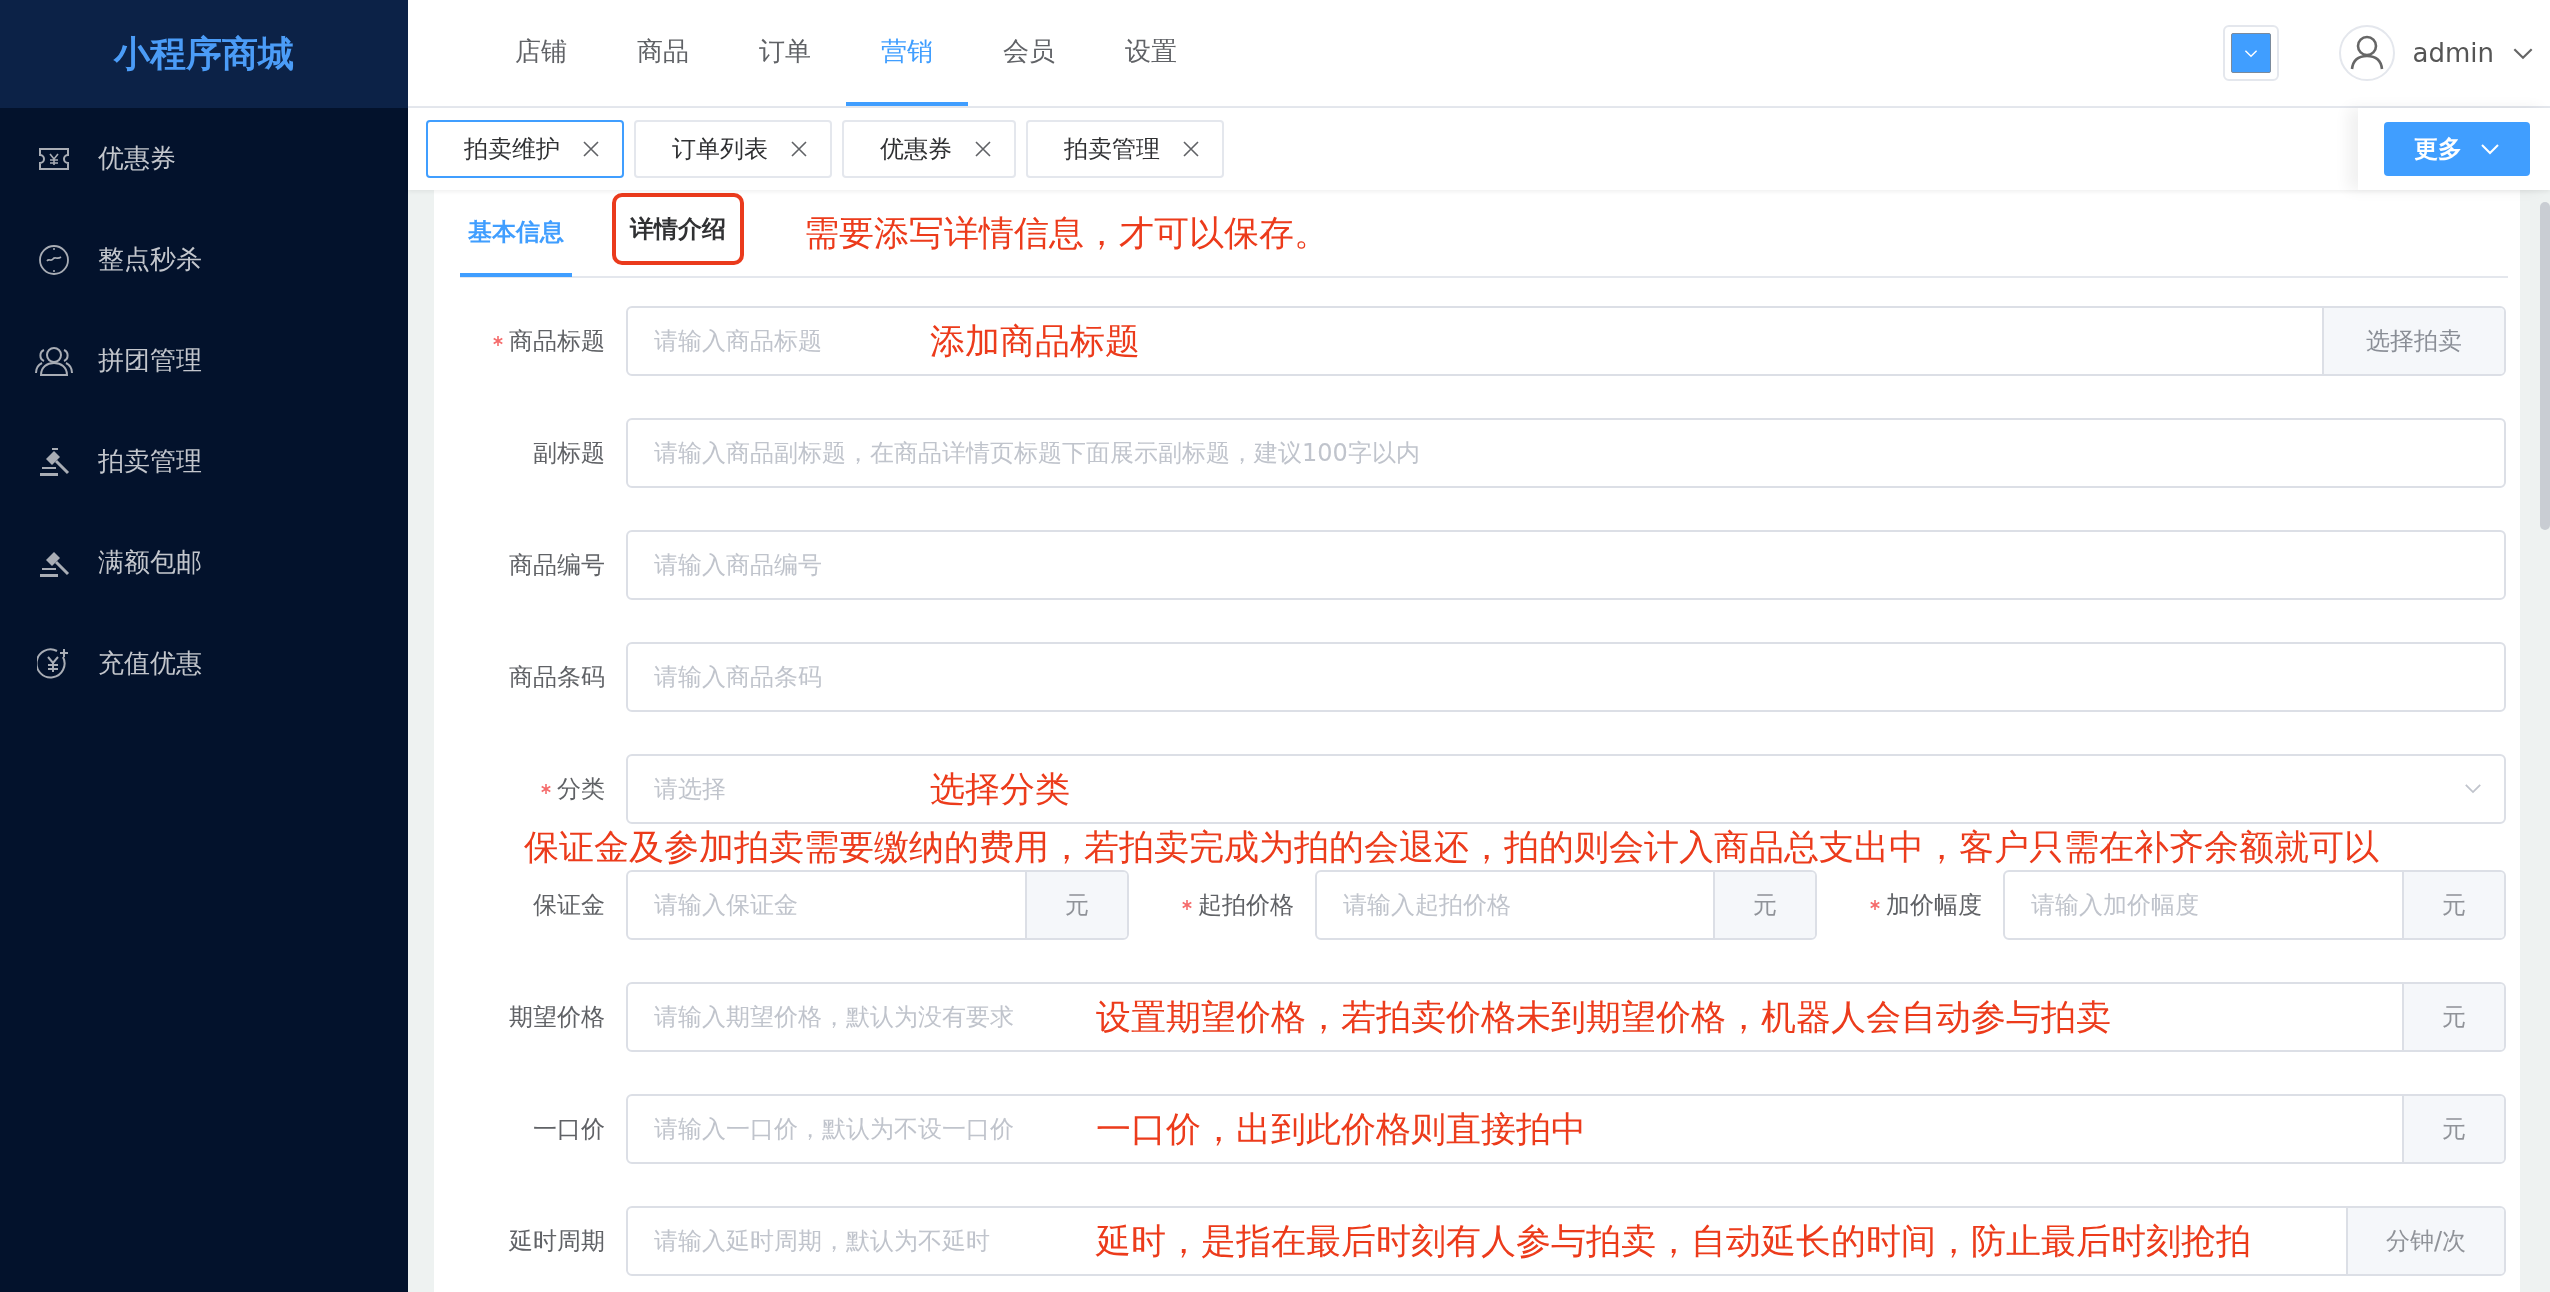 The image size is (2550, 1292). I want to click on annotation-text: 添加商品标题, so click(1035, 341).